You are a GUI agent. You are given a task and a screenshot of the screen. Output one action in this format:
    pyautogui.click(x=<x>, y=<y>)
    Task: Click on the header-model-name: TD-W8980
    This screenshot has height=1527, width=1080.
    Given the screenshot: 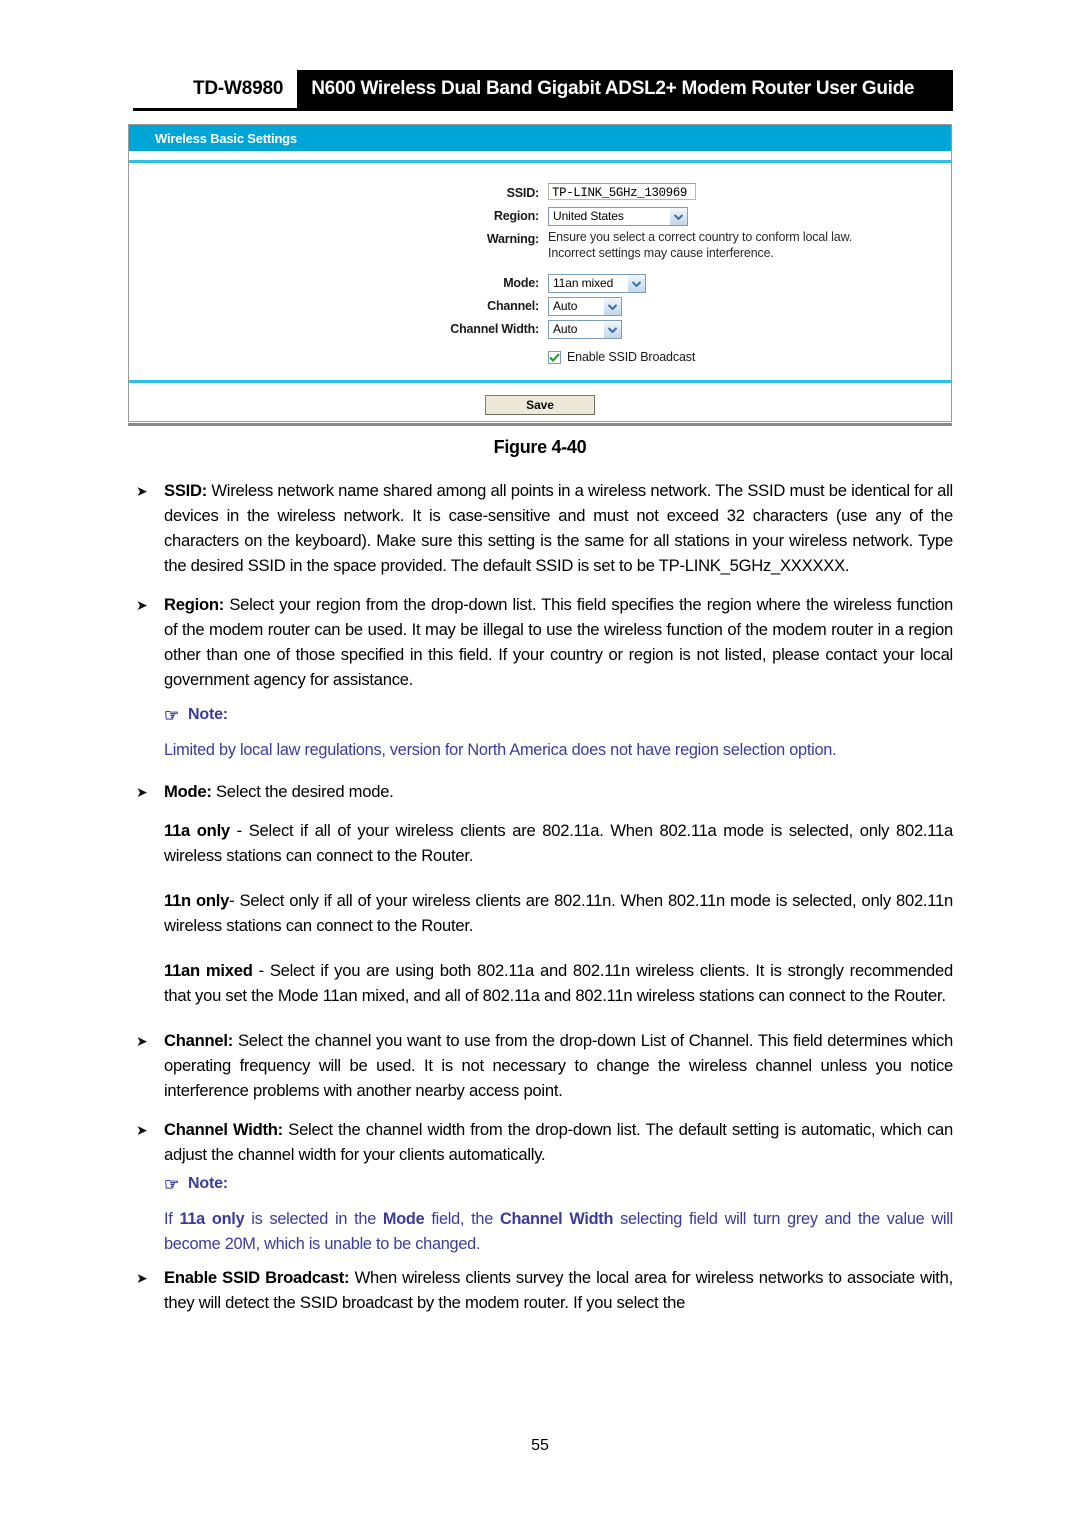 What is the action you would take?
    pyautogui.click(x=238, y=88)
    